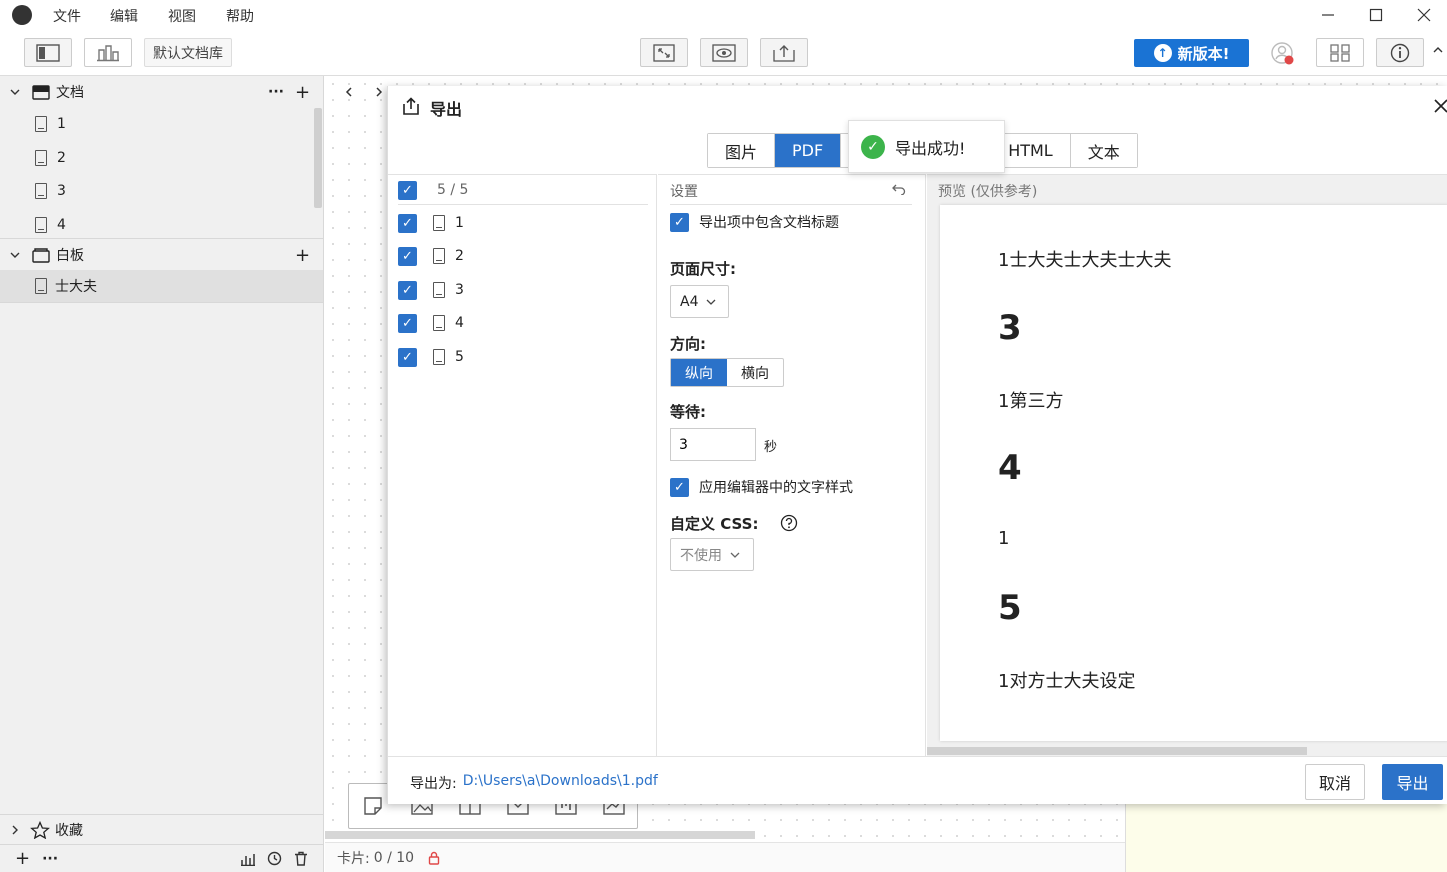 The width and height of the screenshot is (1447, 872). I want to click on reset-icon, so click(899, 189).